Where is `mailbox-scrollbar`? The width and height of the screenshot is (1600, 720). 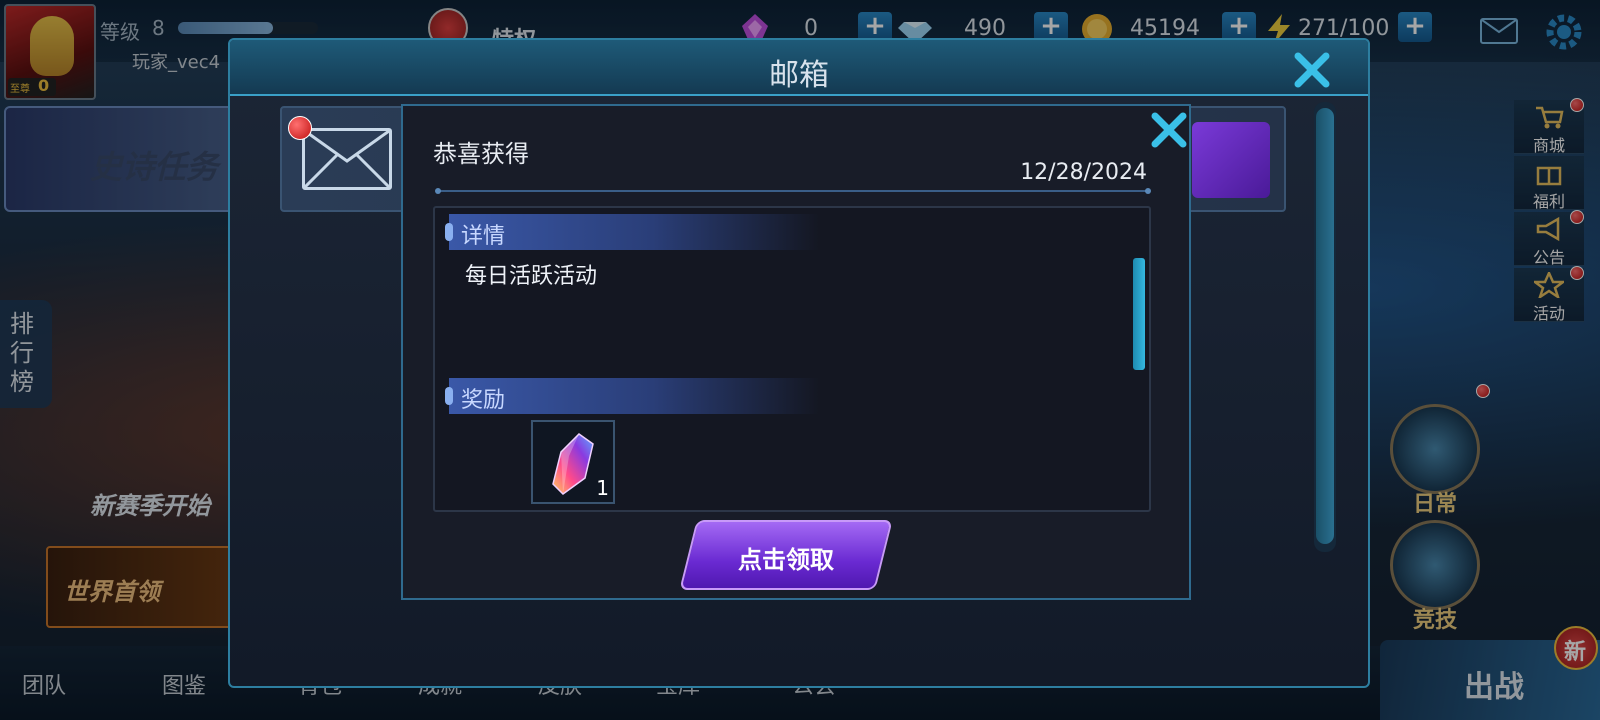
mailbox-scrollbar is located at coordinates (1325, 327).